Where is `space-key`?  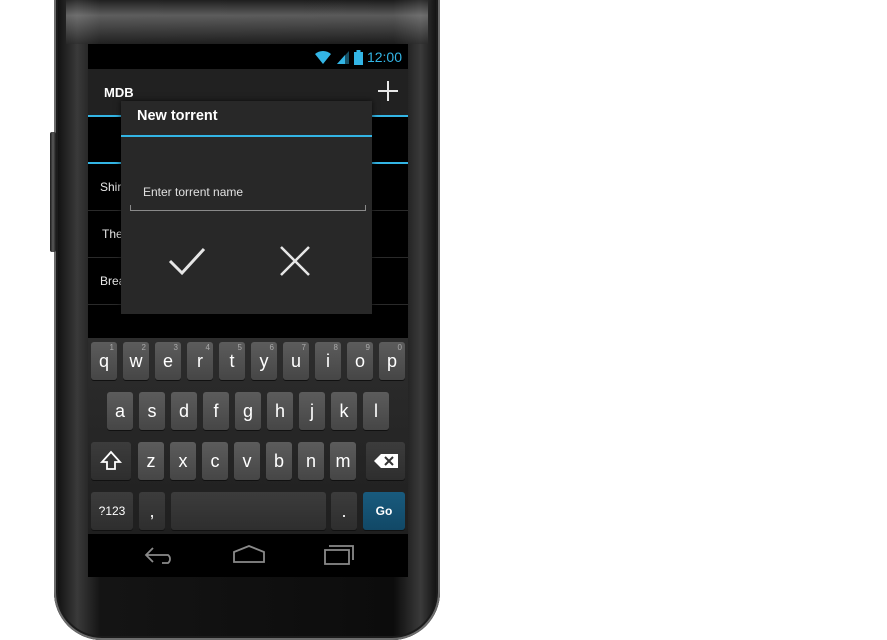 space-key is located at coordinates (248, 511).